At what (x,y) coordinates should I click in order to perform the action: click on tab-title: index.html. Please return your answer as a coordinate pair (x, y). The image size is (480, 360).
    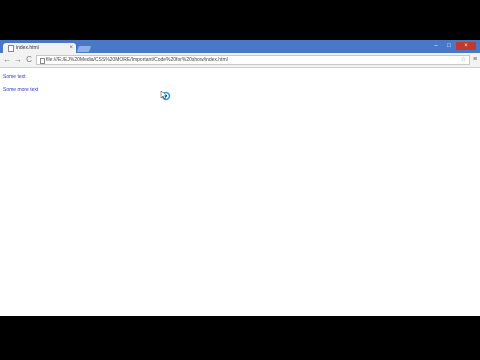
    Looking at the image, I should click on (27, 48).